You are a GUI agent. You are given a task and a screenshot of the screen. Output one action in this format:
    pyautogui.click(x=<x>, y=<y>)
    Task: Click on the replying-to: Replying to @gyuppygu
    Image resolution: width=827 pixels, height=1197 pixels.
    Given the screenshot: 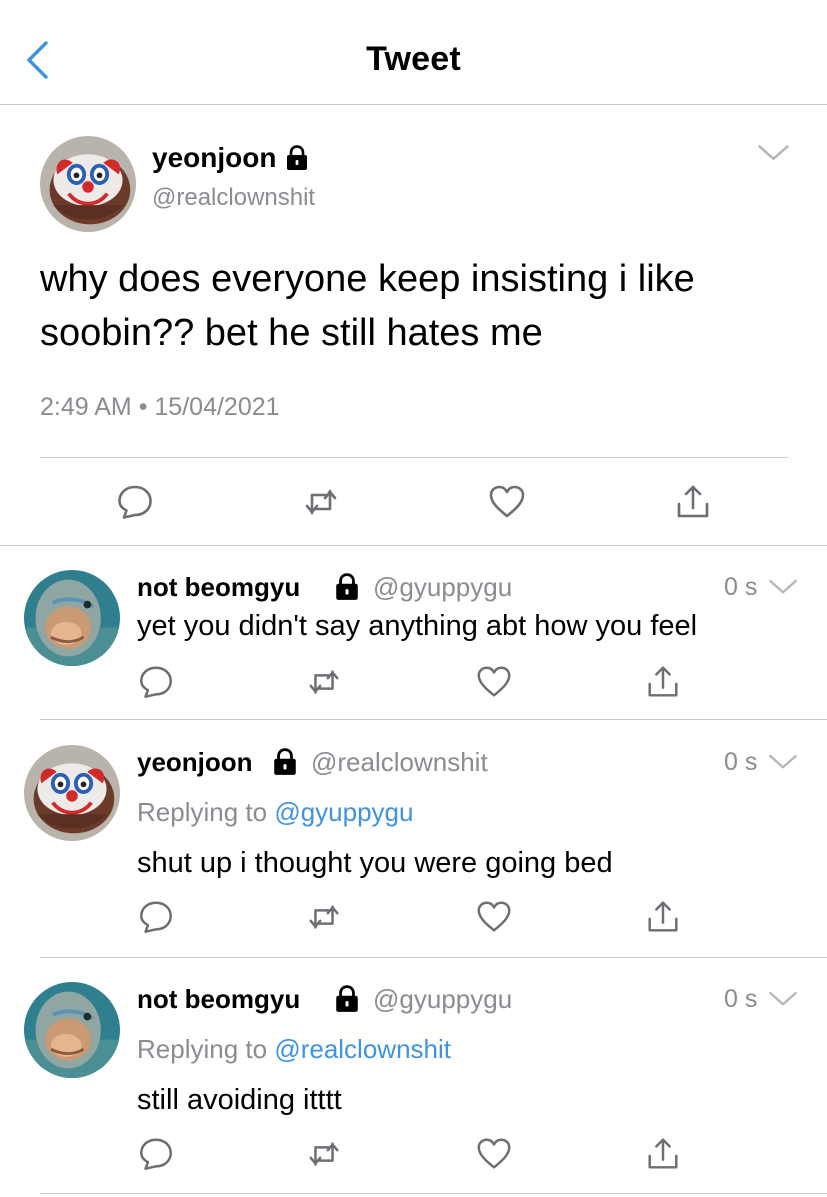 What is the action you would take?
    pyautogui.click(x=275, y=812)
    